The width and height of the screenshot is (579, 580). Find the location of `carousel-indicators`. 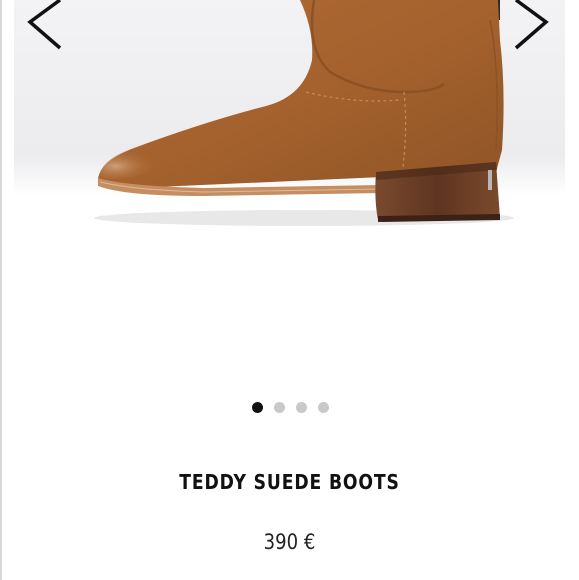

carousel-indicators is located at coordinates (289, 407).